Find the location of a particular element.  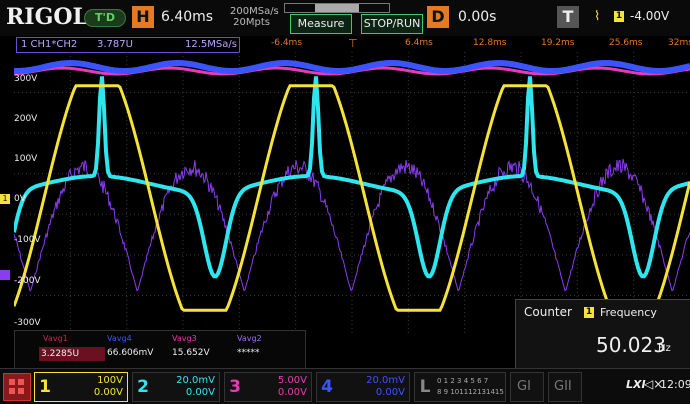

ch2-settings: 2 20.0mV 0.00V is located at coordinates (176, 387).